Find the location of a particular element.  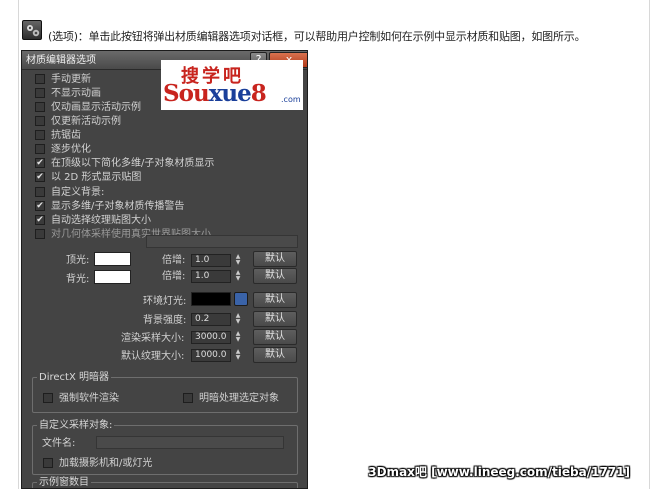

option-label: 以 2D 形式显示贴图 is located at coordinates (96, 177).